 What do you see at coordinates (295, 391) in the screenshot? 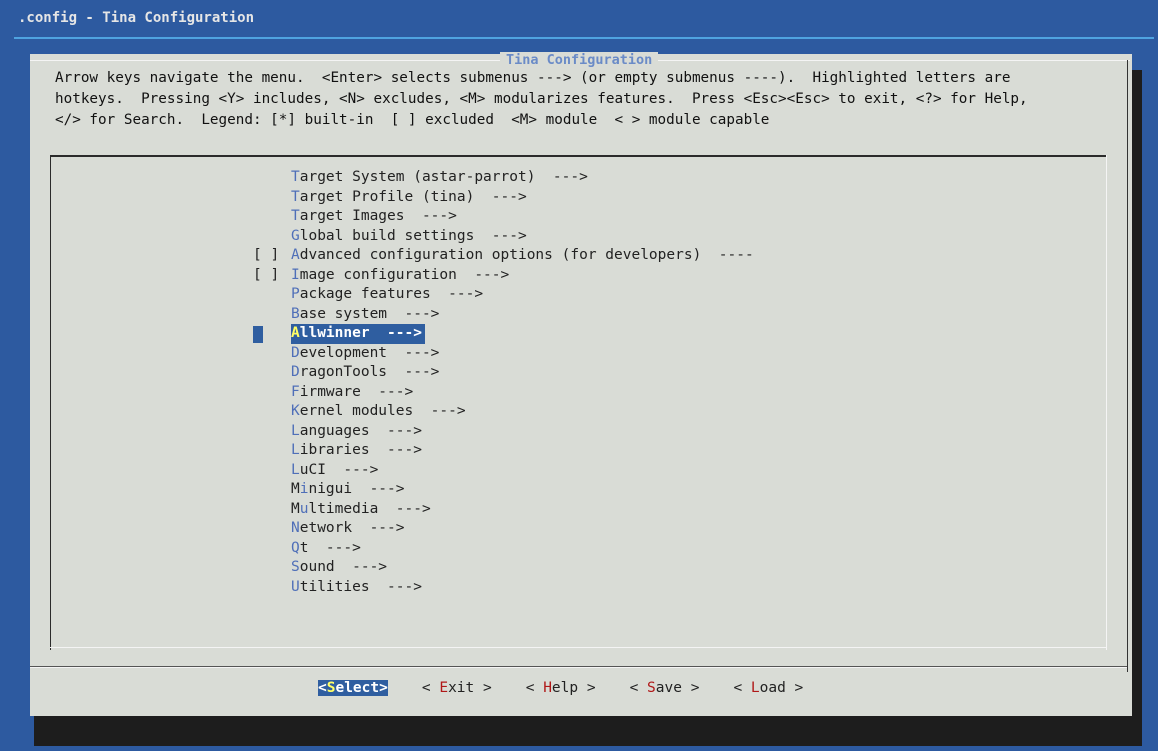
I see `menu-item-hotkey: F` at bounding box center [295, 391].